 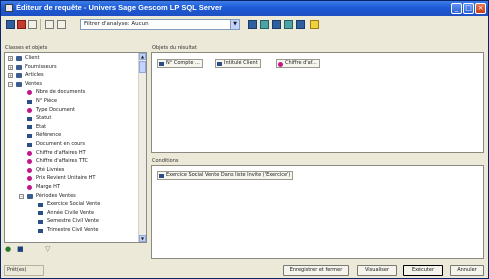 What do you see at coordinates (423, 270) in the screenshot?
I see `execute-button: Exécuter` at bounding box center [423, 270].